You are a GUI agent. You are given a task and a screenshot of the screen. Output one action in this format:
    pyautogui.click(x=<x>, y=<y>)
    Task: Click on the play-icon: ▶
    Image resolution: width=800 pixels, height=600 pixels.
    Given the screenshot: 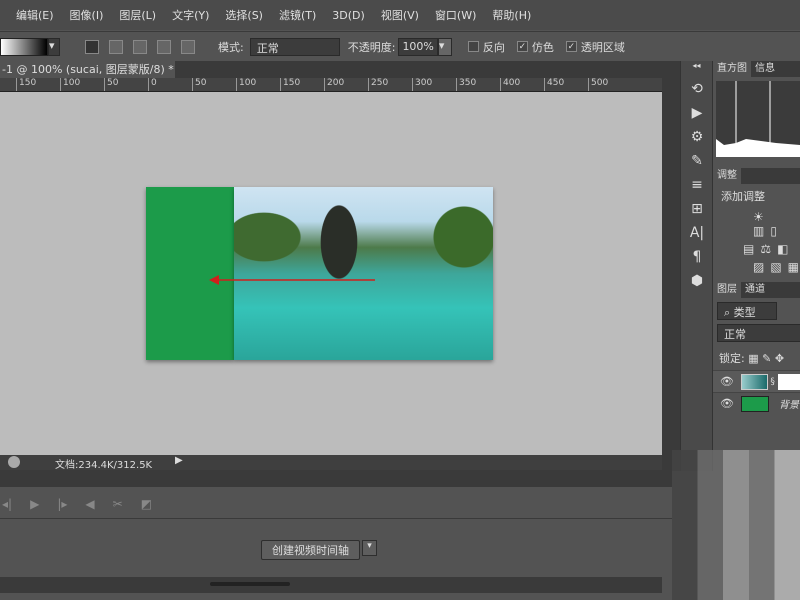 What is the action you would take?
    pyautogui.click(x=34, y=504)
    